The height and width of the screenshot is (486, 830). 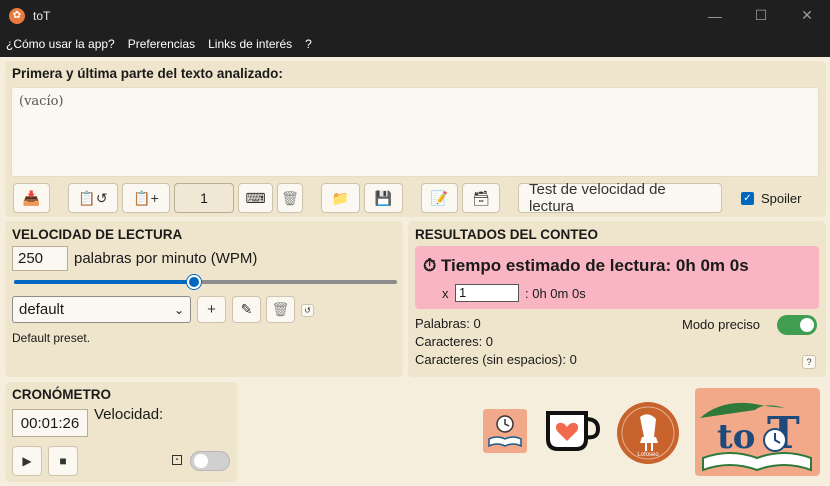 What do you see at coordinates (42, 309) in the screenshot?
I see `preset-value: default` at bounding box center [42, 309].